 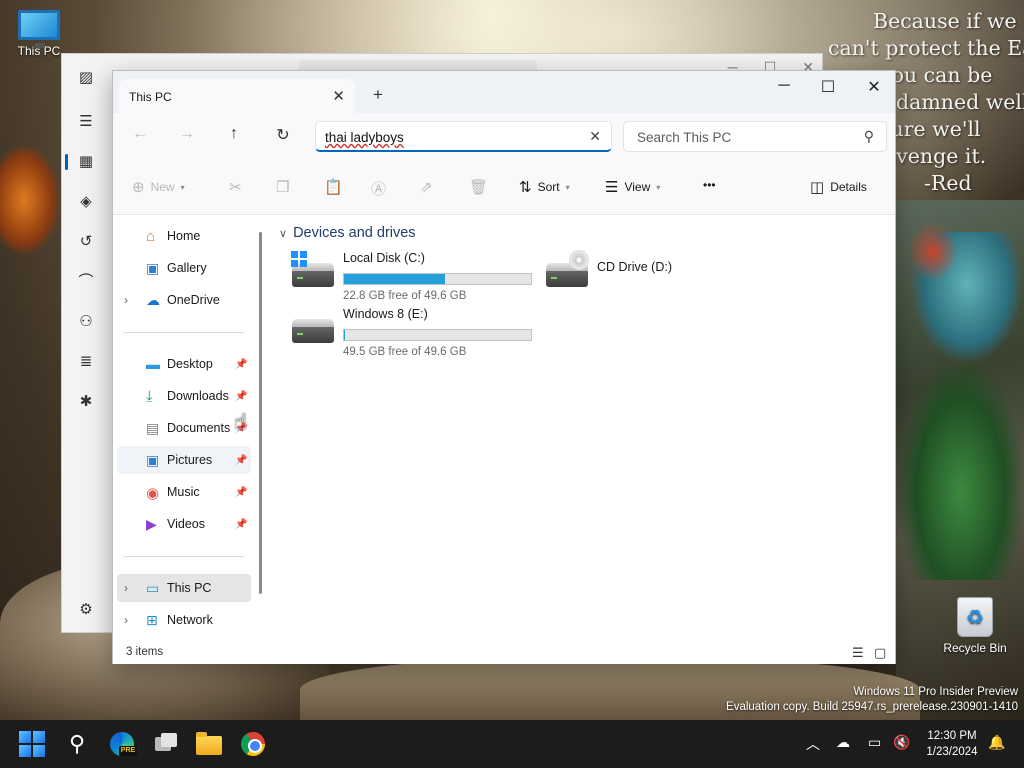 I want to click on nav-item-videos: ▶ Videos 📌, so click(x=184, y=524).